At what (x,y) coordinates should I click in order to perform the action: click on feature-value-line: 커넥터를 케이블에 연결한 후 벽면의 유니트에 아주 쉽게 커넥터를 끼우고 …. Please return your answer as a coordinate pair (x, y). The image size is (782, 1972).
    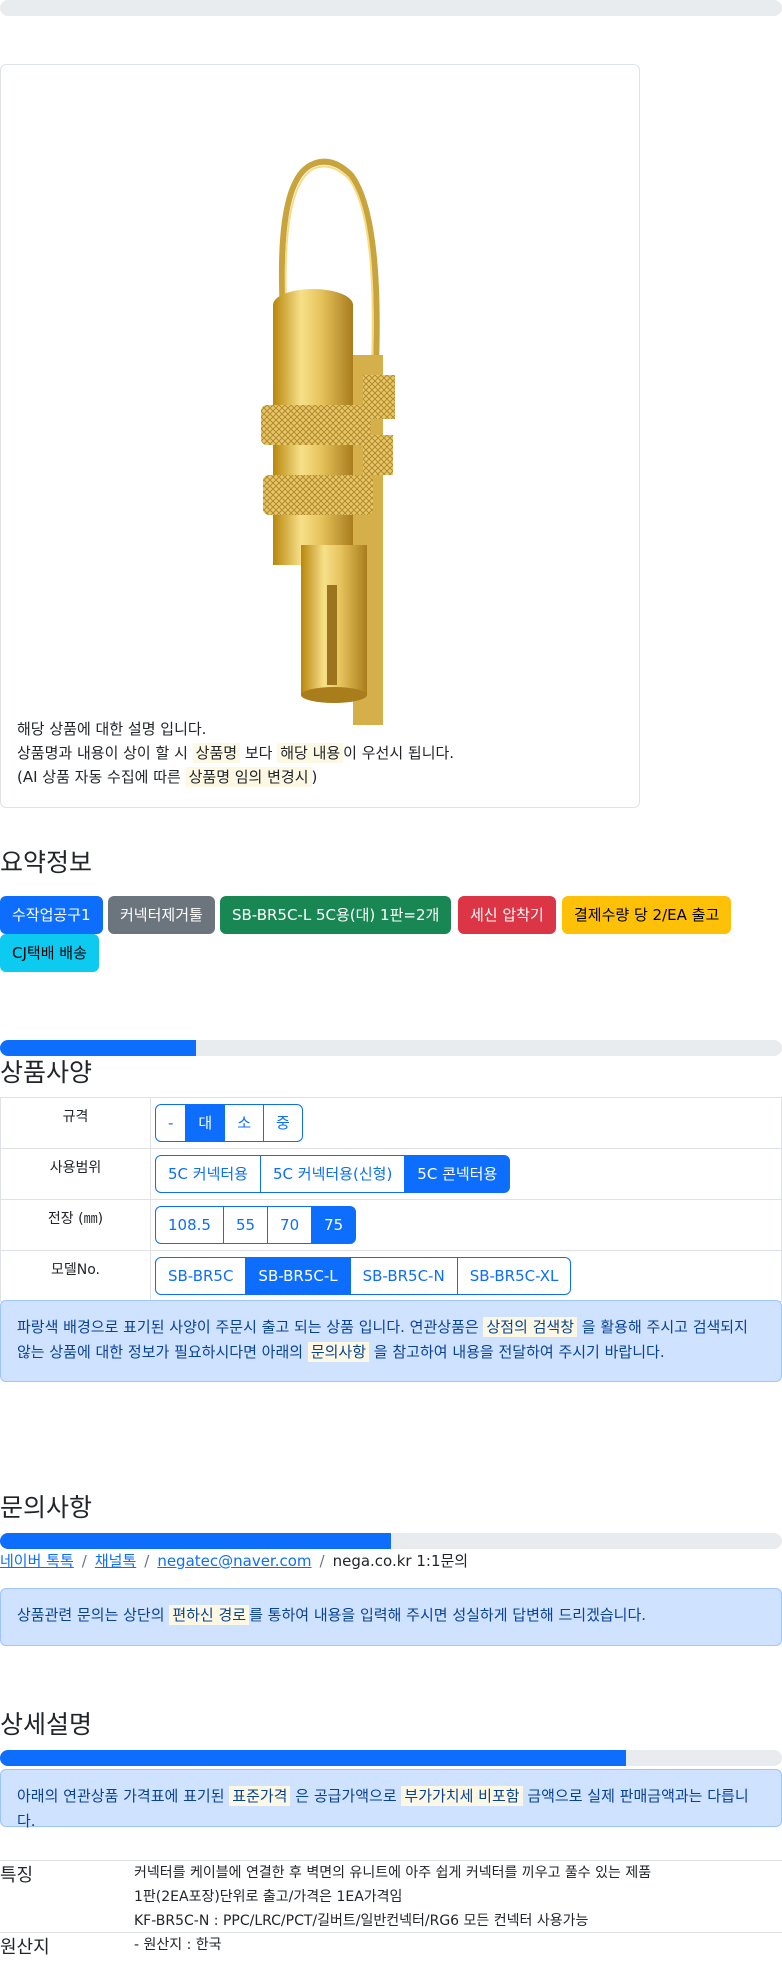
    Looking at the image, I should click on (393, 1873).